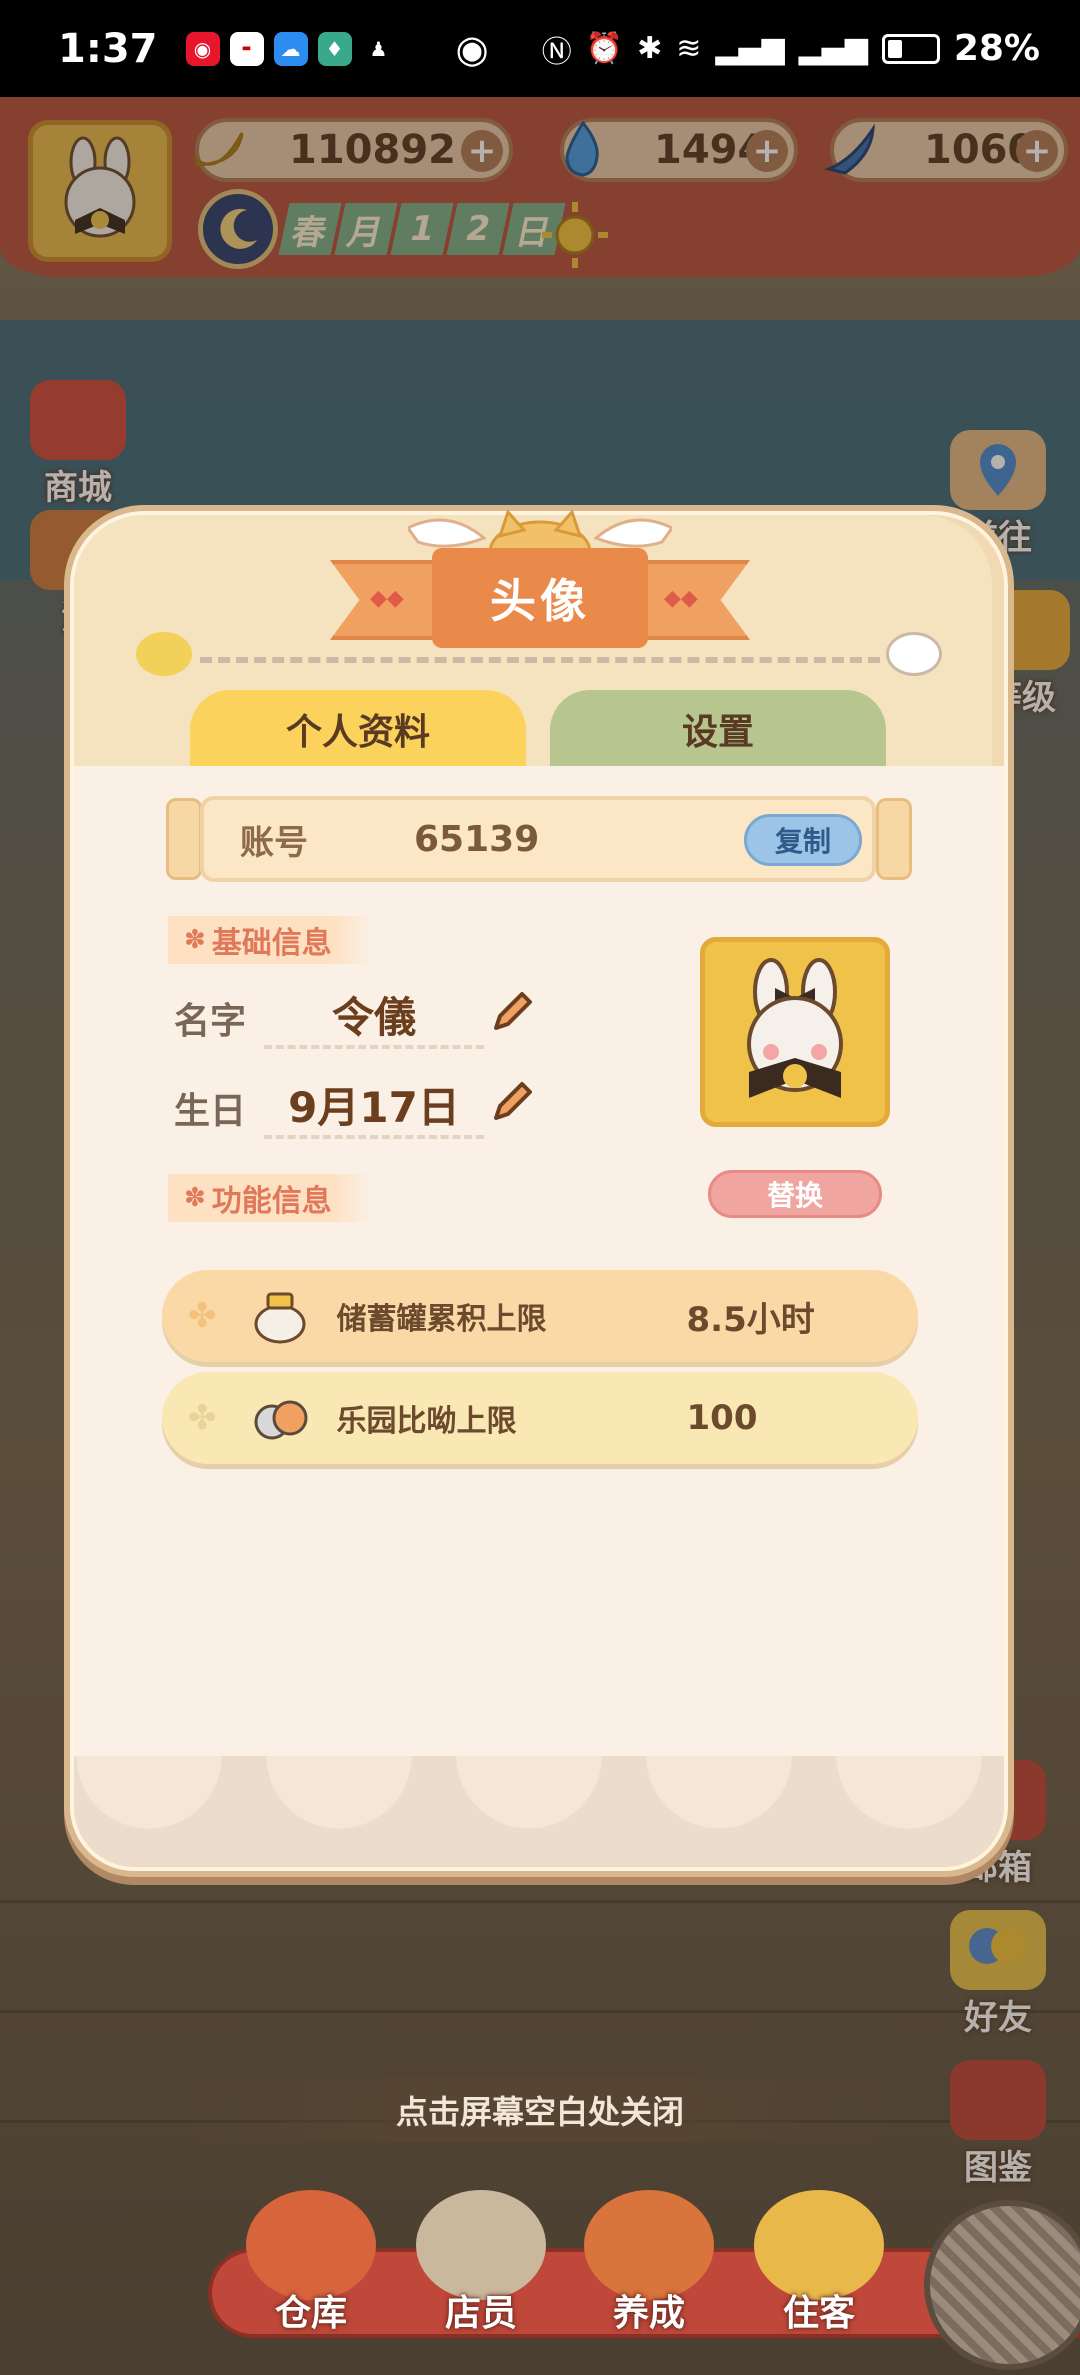  I want to click on nav-guests: 住客, so click(819, 2263).